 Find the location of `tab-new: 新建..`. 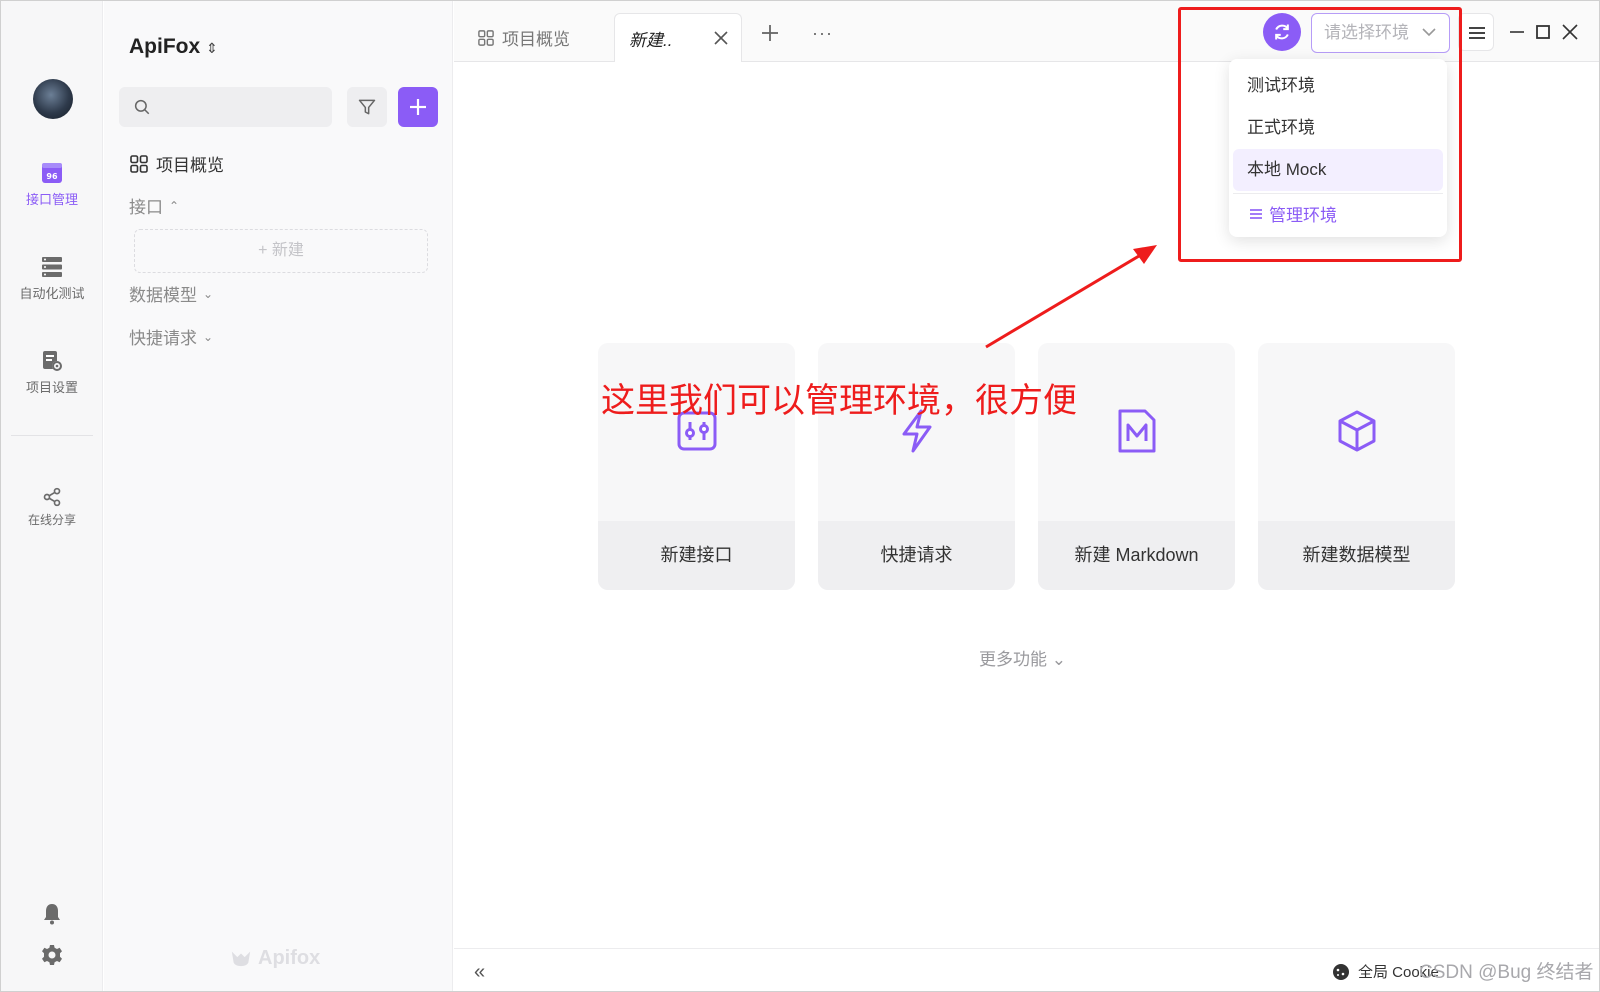

tab-new: 新建.. is located at coordinates (678, 37).